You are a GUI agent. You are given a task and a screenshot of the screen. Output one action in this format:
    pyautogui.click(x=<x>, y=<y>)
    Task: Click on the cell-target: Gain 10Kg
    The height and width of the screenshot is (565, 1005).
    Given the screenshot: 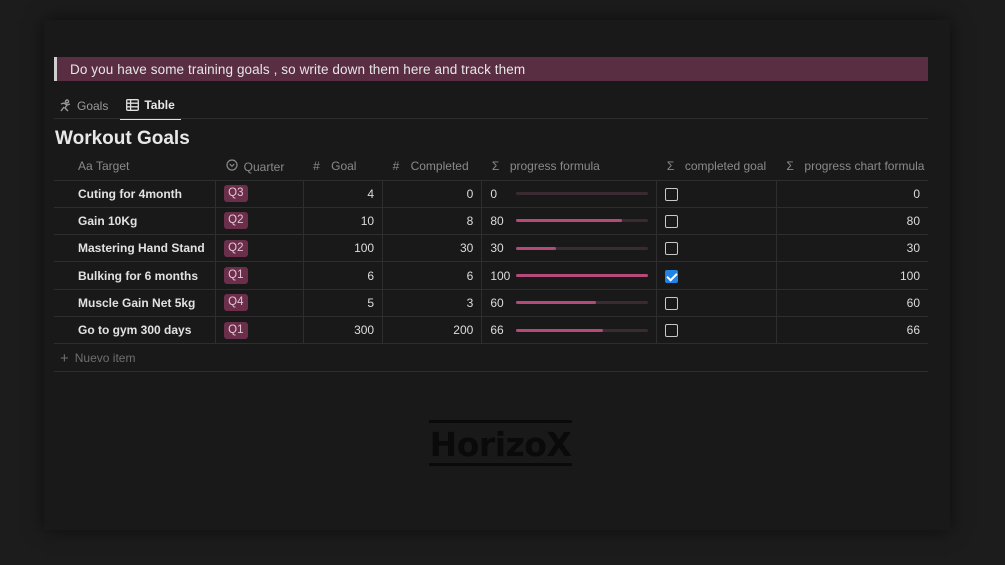 What is the action you would take?
    pyautogui.click(x=135, y=221)
    